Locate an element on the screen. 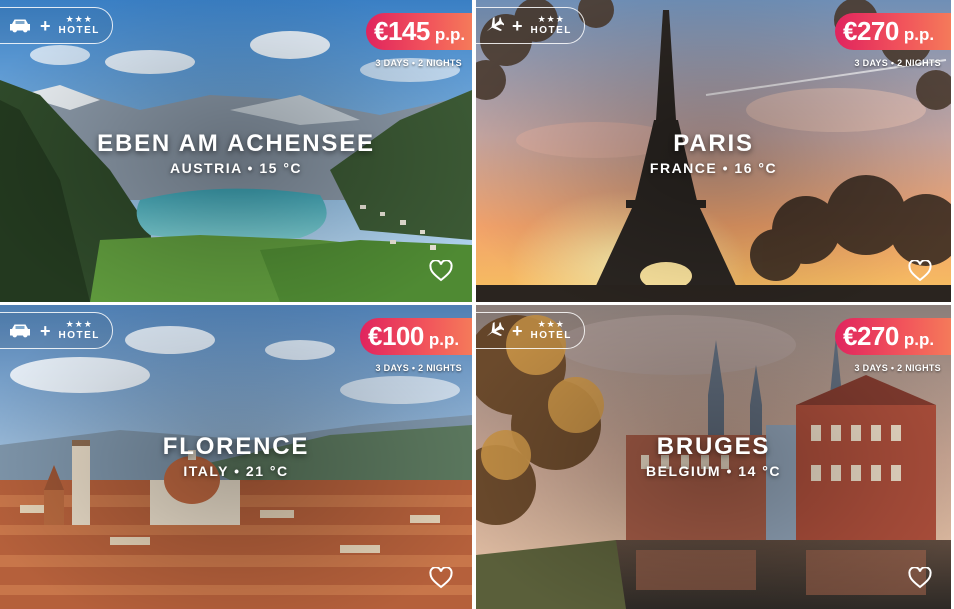  destination-title: EBEN AM ACHENSEE AUSTRIA • 15 °C is located at coordinates (236, 153).